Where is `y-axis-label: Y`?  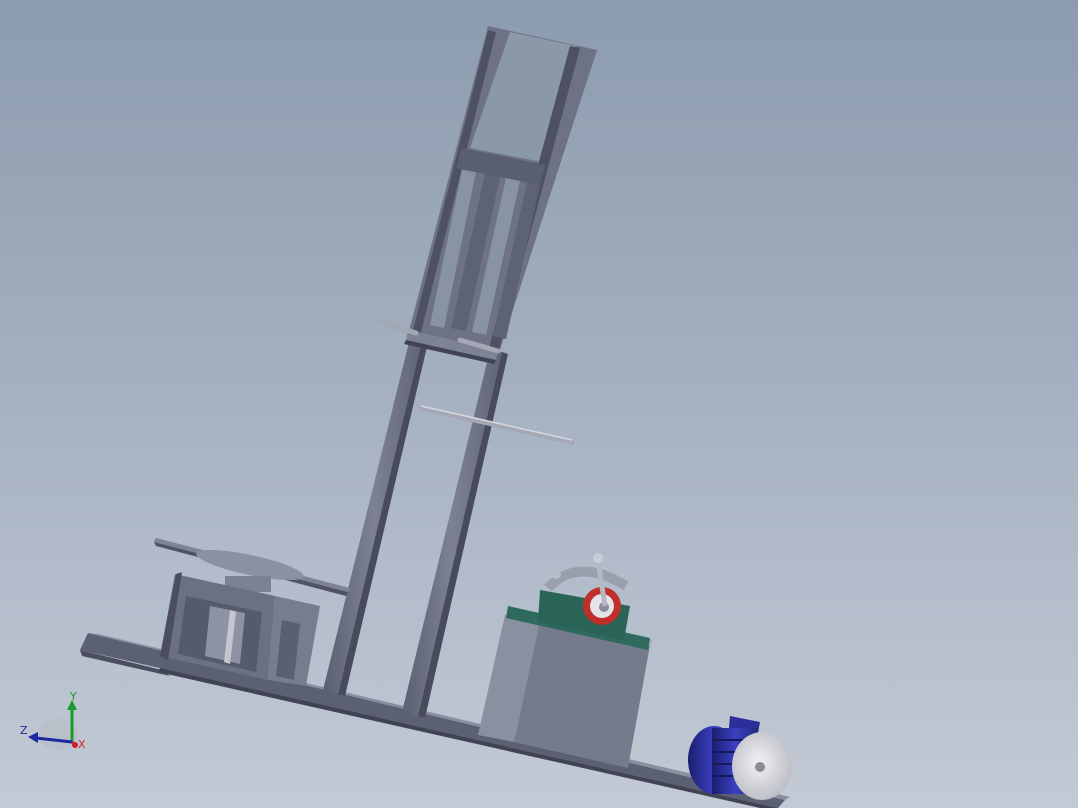 y-axis-label: Y is located at coordinates (73, 696).